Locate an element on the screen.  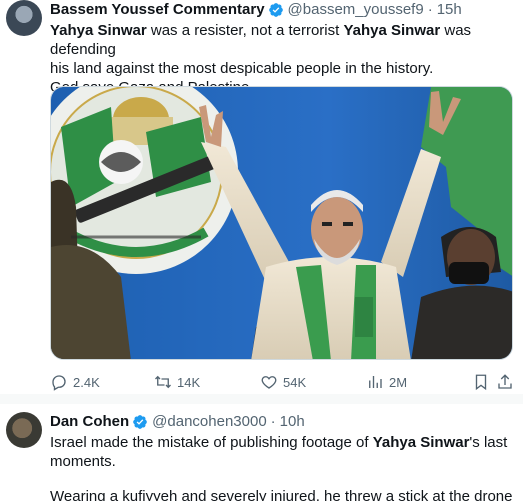
share-icon is located at coordinates (505, 381).